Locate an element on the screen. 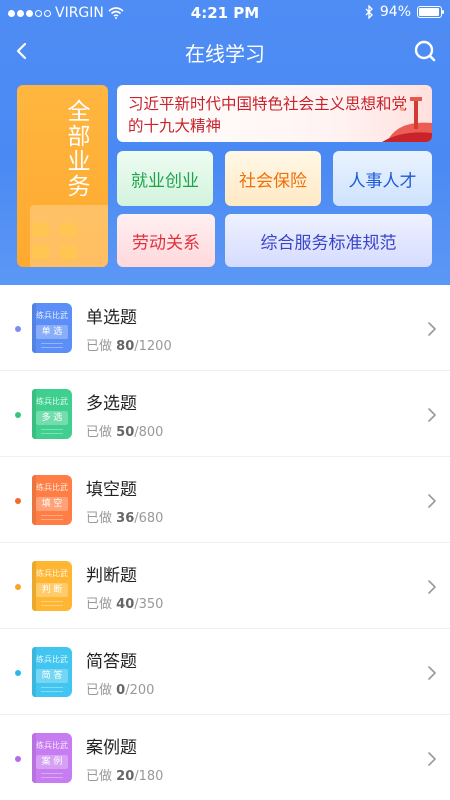 This screenshot has height=800, width=450. book-icon: 练兵比武 判 断 is located at coordinates (52, 586).